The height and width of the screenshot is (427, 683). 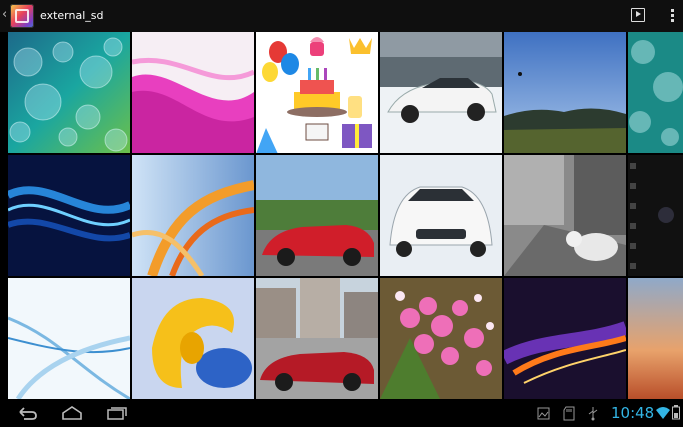 What do you see at coordinates (317, 215) in the screenshot?
I see `thumbnail-red-convertible-road` at bounding box center [317, 215].